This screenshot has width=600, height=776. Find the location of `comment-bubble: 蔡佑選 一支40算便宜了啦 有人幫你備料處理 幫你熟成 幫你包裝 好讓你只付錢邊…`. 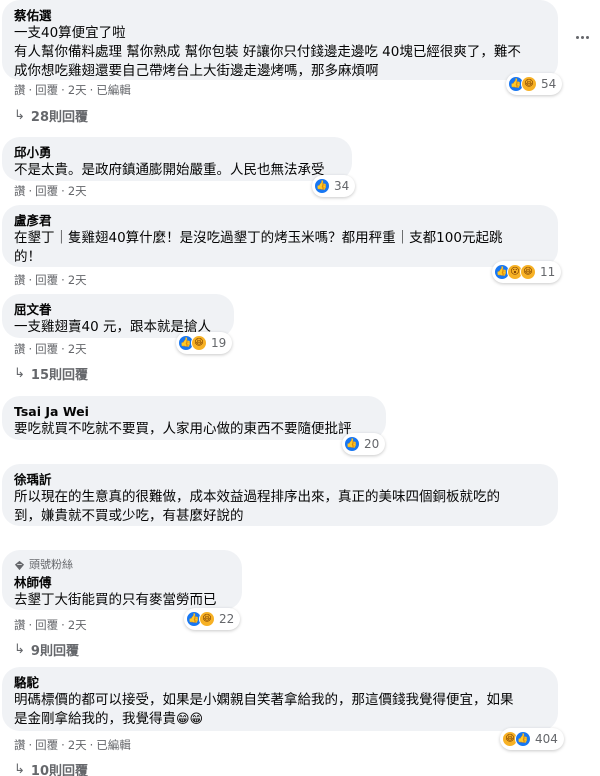

comment-bubble: 蔡佑選 一支40算便宜了啦 有人幫你備料處理 幫你熟成 幫你包裝 好讓你只付錢邊… is located at coordinates (280, 40).